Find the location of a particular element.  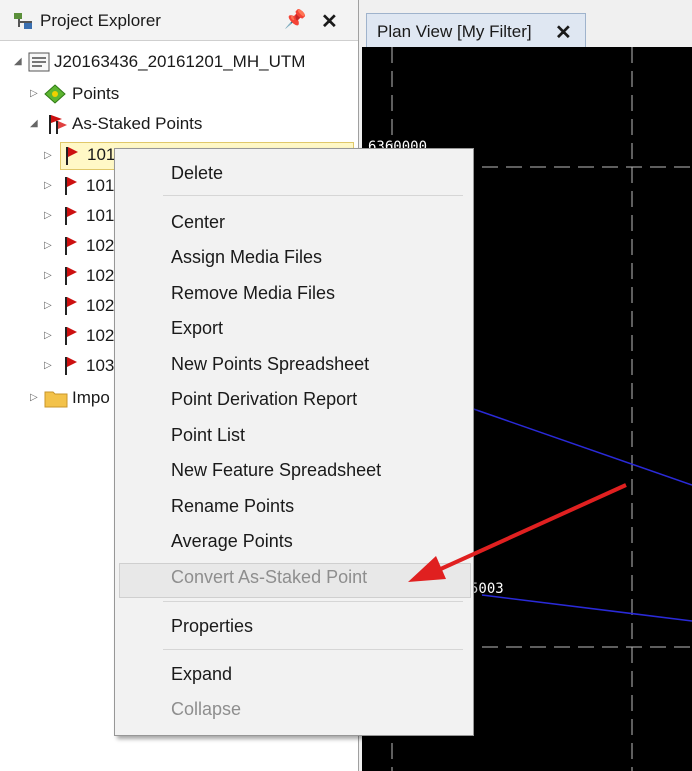

pin-icon: 📌 is located at coordinates (295, 19).